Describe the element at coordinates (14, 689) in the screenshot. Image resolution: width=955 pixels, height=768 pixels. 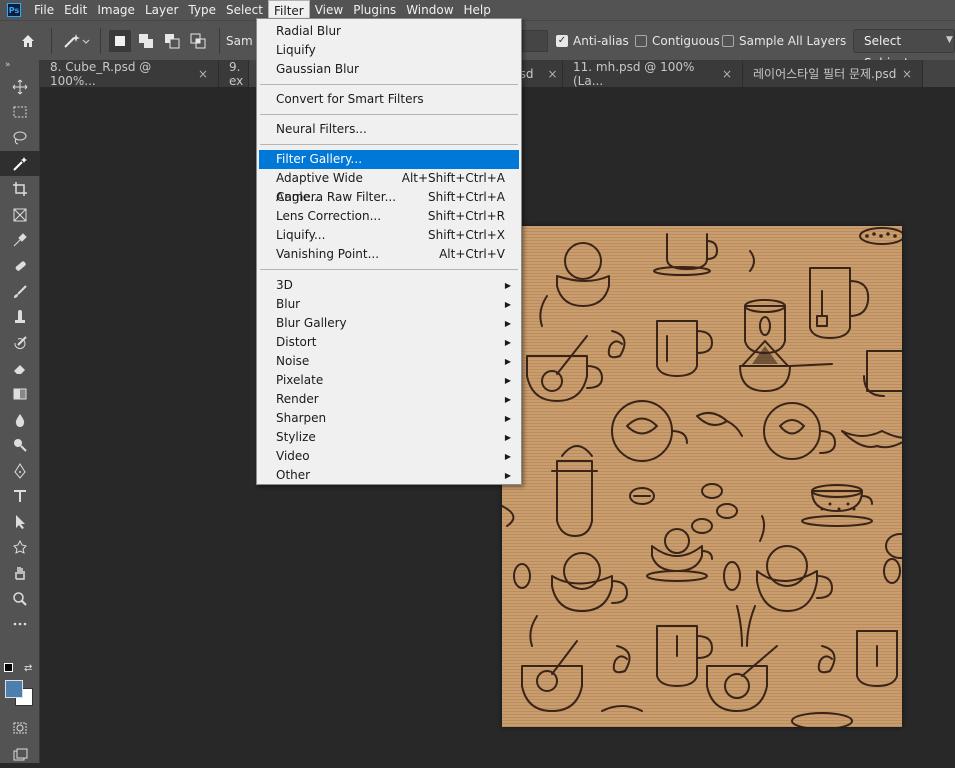
I see `foreground-color-swatch` at that location.